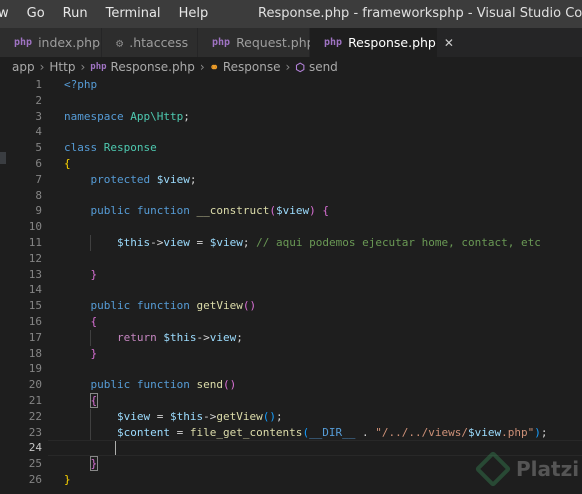  I want to click on menu-item-run: Run, so click(75, 14).